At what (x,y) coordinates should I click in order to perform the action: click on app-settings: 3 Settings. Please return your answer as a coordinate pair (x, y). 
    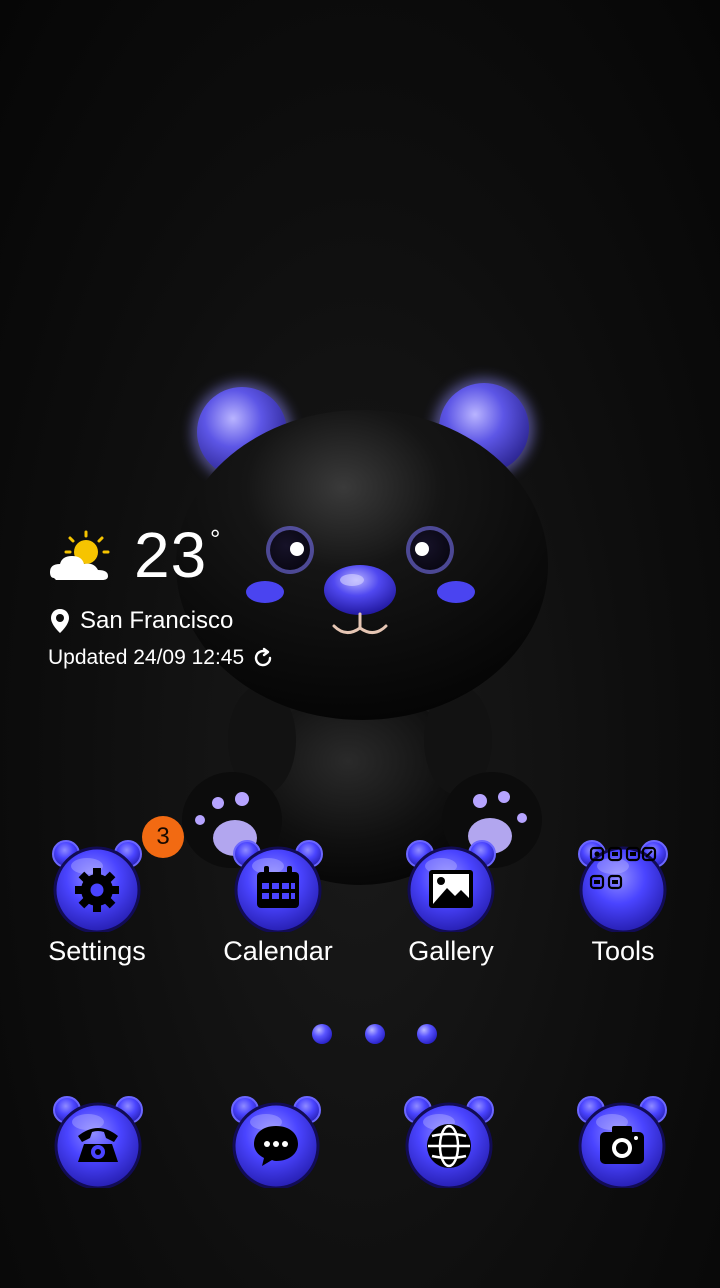
    Looking at the image, I should click on (104, 901).